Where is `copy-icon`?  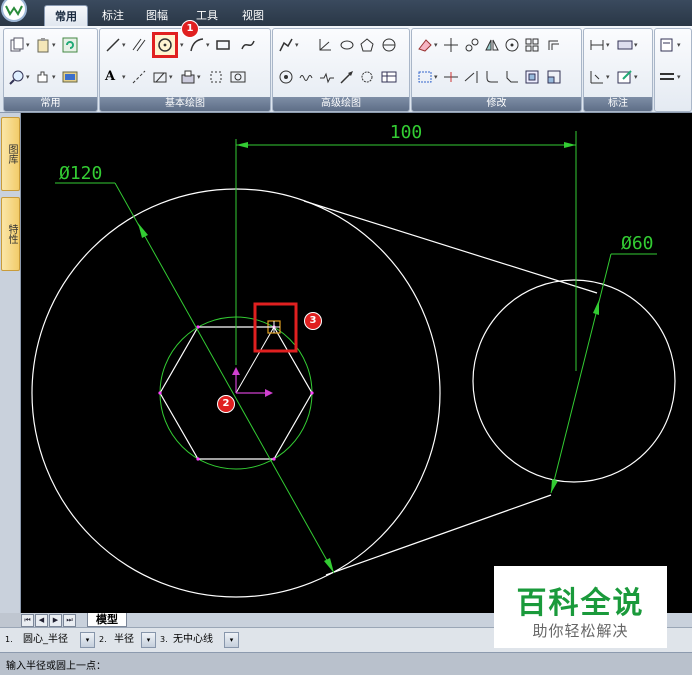
copy-icon is located at coordinates (17, 45).